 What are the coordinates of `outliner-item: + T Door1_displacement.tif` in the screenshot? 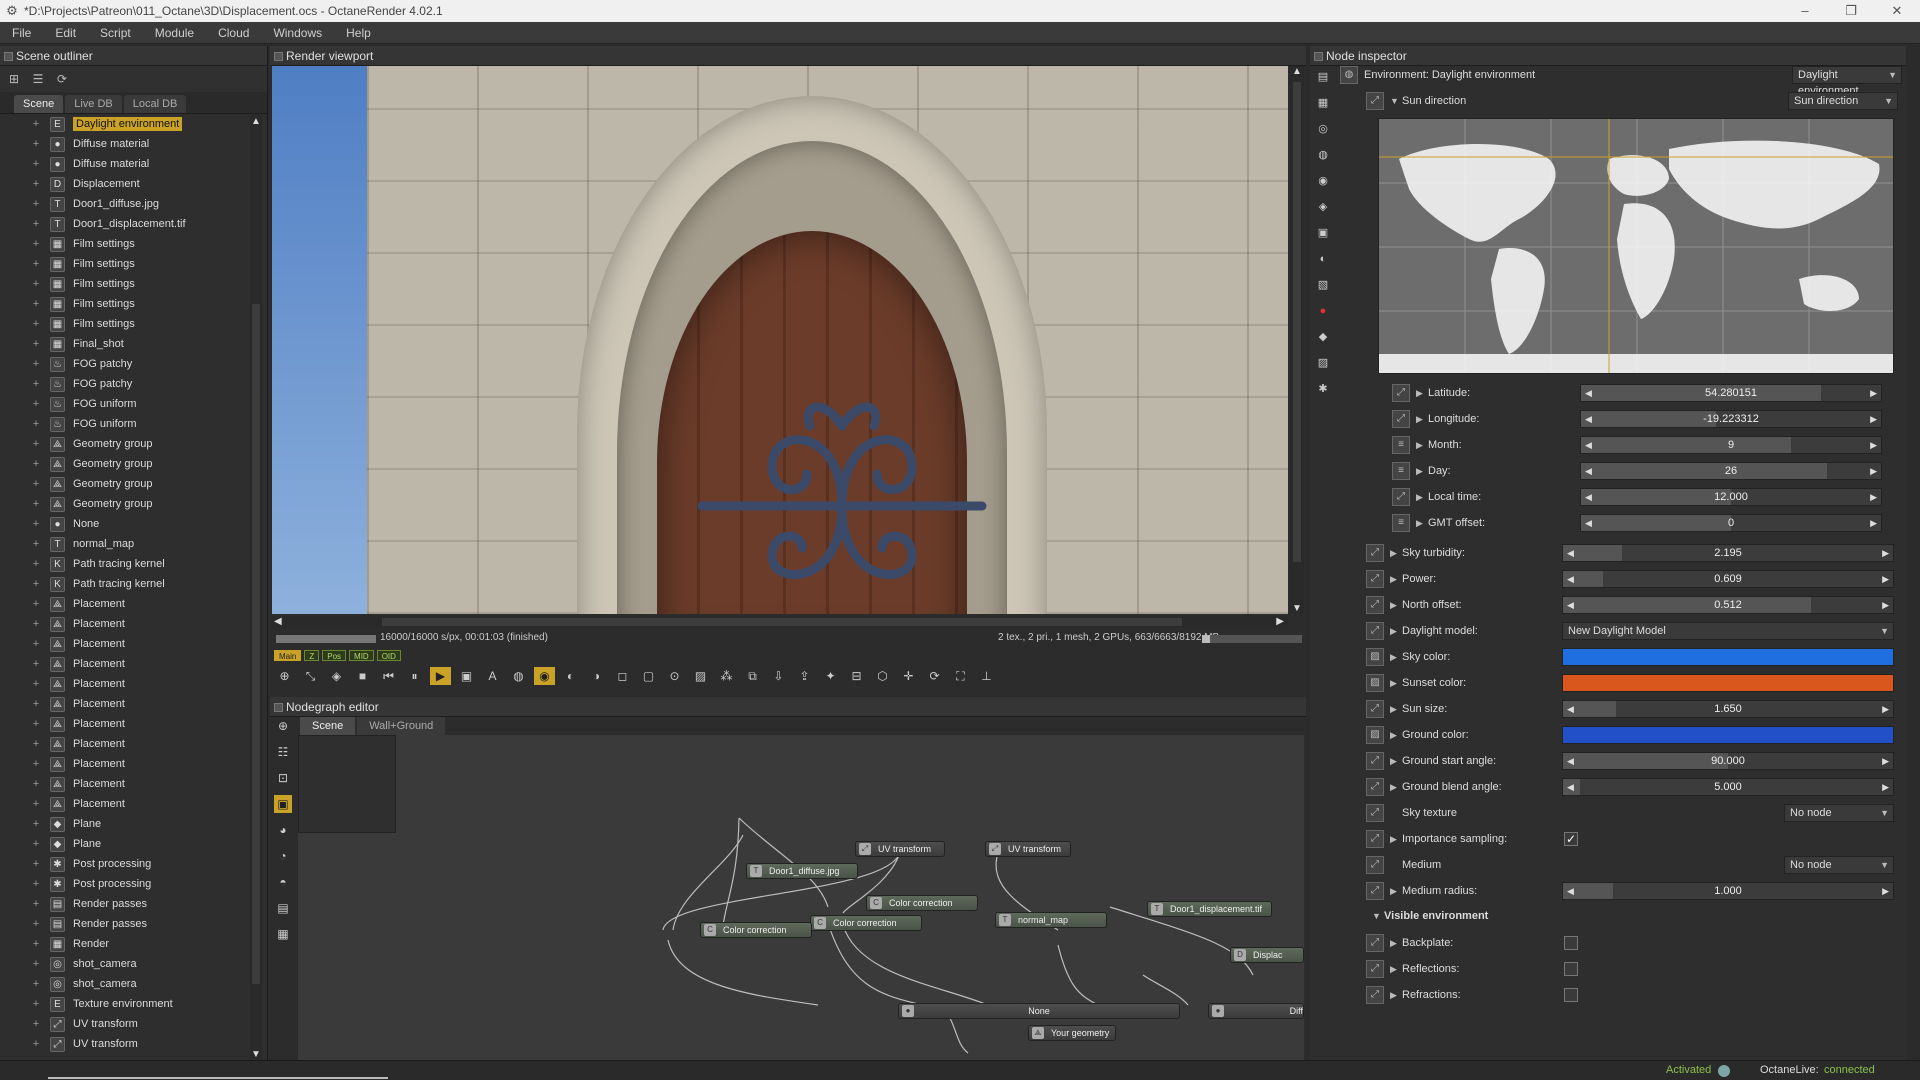 It's located at (125, 224).